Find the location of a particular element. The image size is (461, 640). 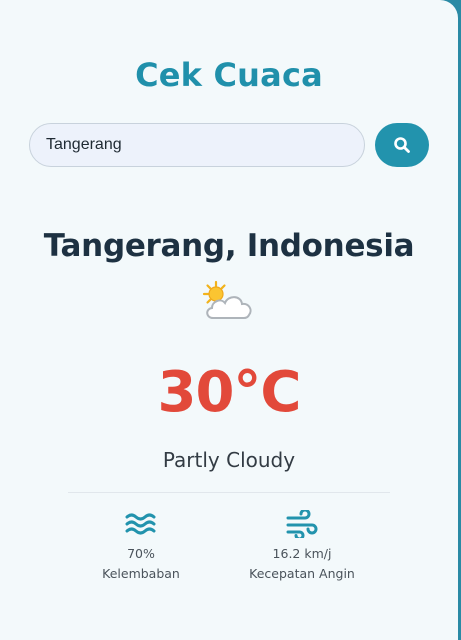

wind-speed-value: 16.2 km/j is located at coordinates (302, 553).